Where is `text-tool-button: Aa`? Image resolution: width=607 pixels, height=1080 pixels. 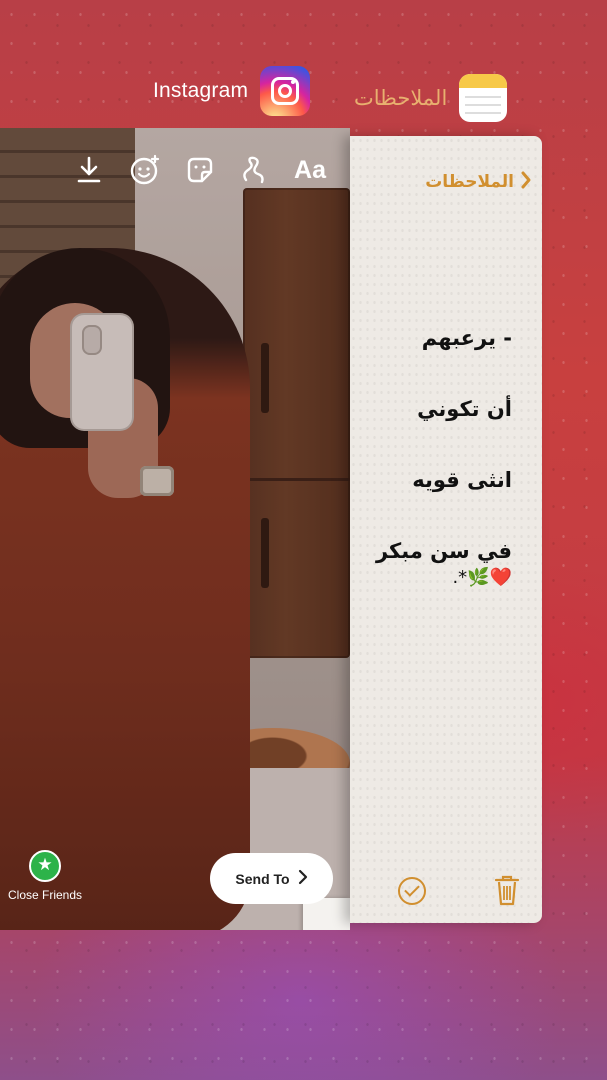 text-tool-button: Aa is located at coordinates (310, 170).